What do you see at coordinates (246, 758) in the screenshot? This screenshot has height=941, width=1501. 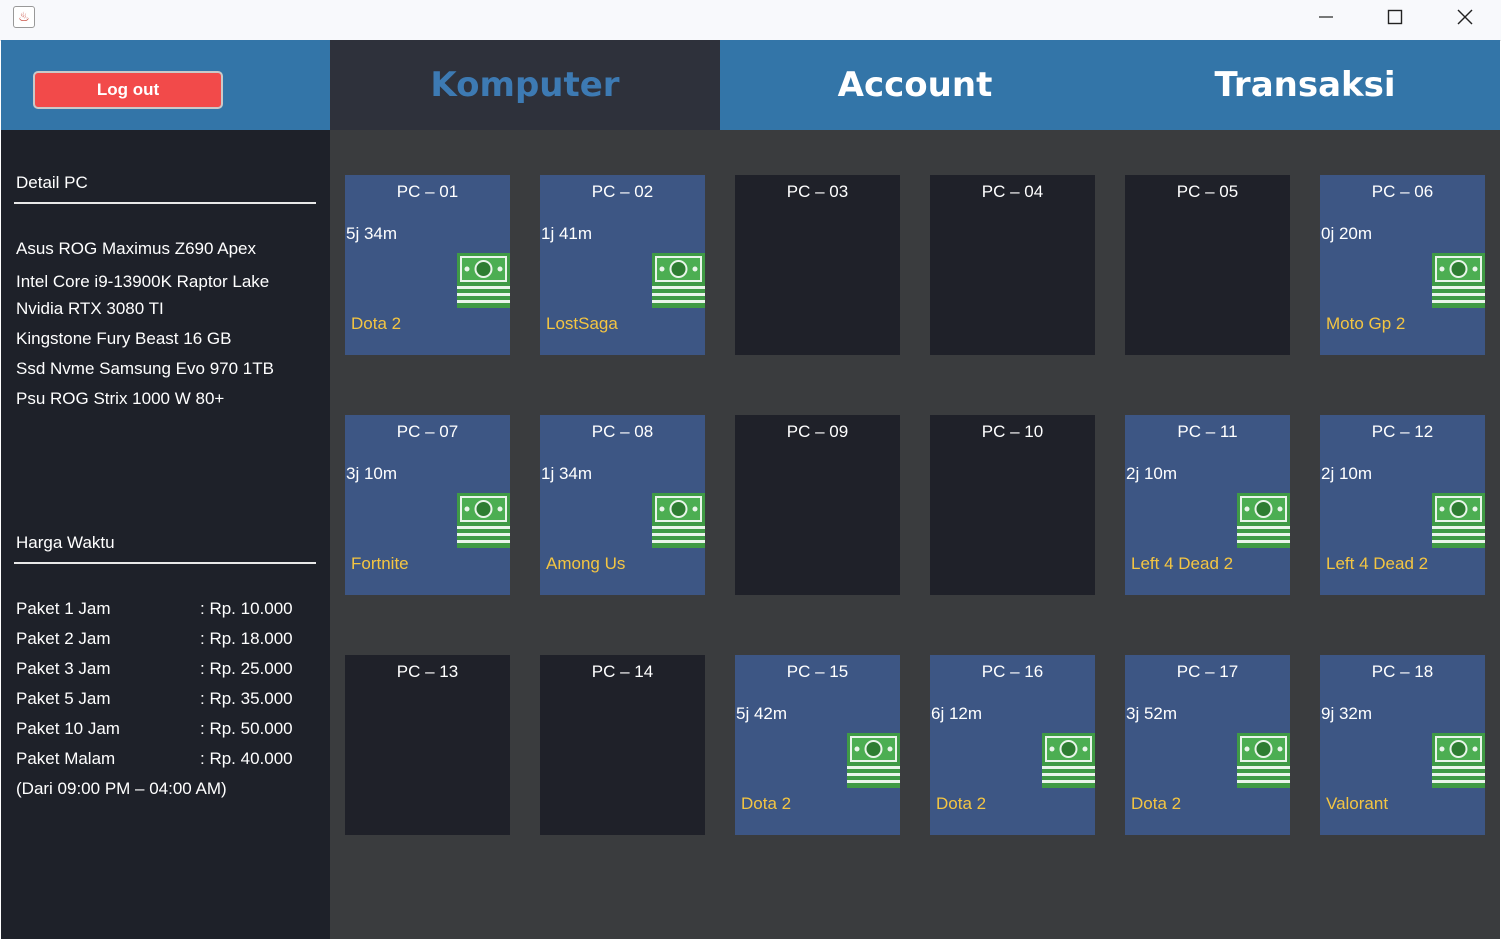 I see `price-value: : Rp. 40.000` at bounding box center [246, 758].